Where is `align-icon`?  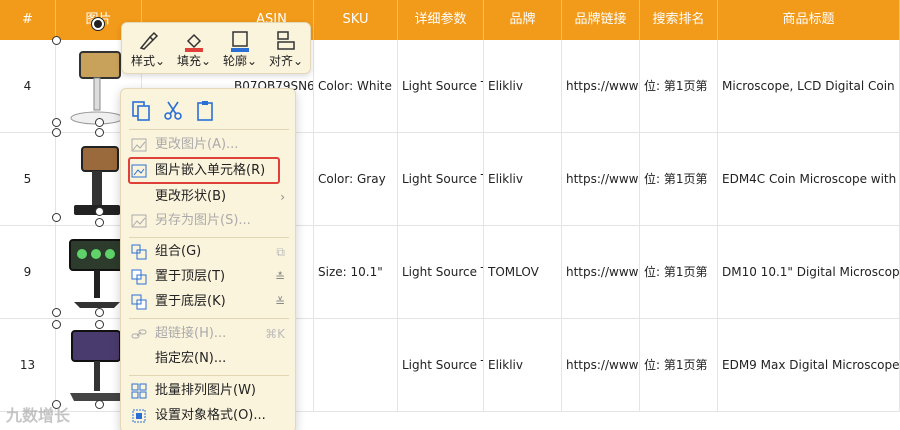 align-icon is located at coordinates (286, 40).